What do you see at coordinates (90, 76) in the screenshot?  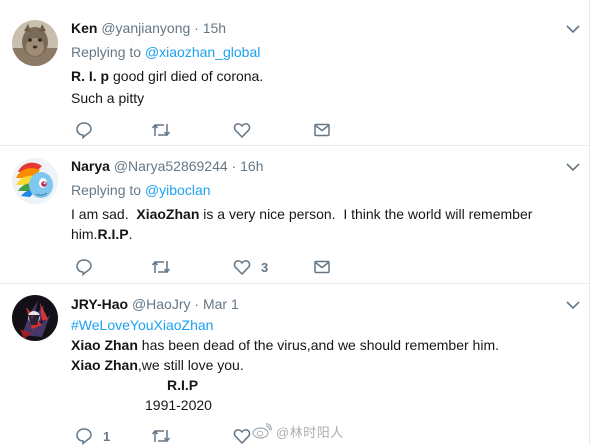 I see `text-bold: R. I. p` at bounding box center [90, 76].